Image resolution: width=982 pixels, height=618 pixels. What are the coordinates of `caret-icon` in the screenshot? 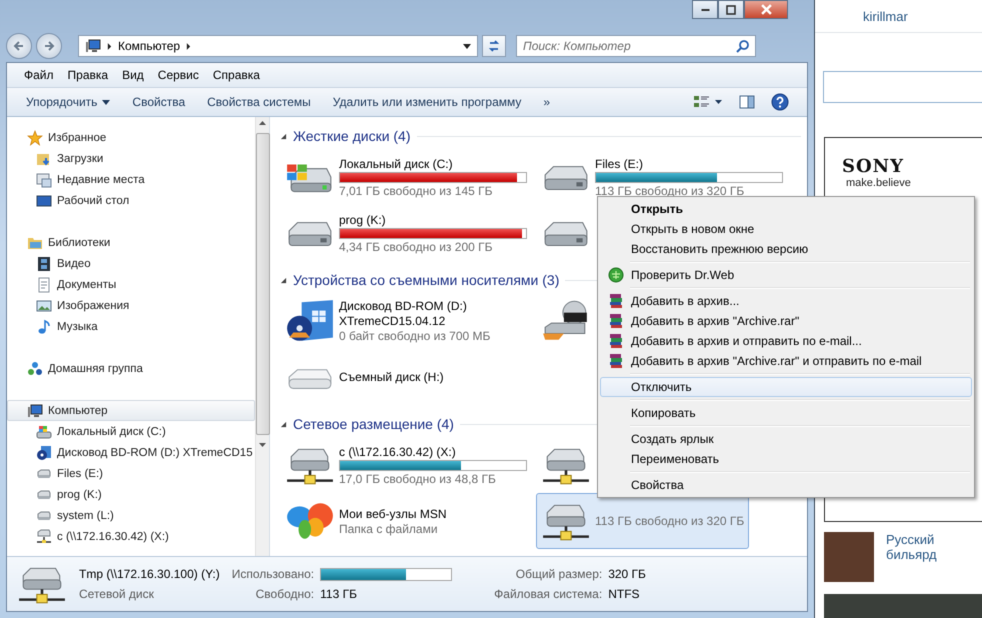 It's located at (106, 102).